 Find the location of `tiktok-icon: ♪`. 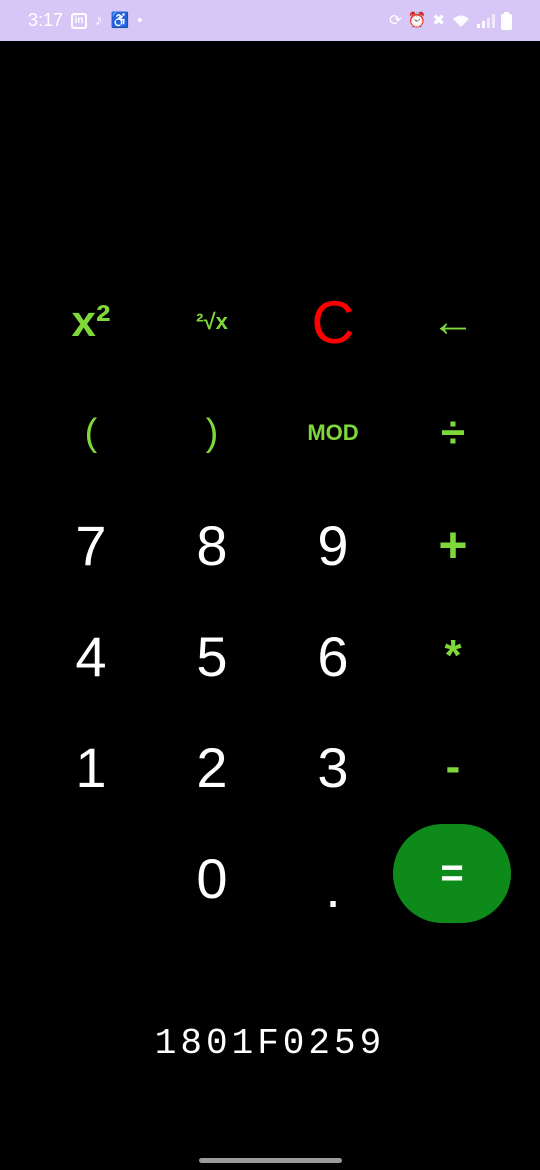

tiktok-icon: ♪ is located at coordinates (99, 20).